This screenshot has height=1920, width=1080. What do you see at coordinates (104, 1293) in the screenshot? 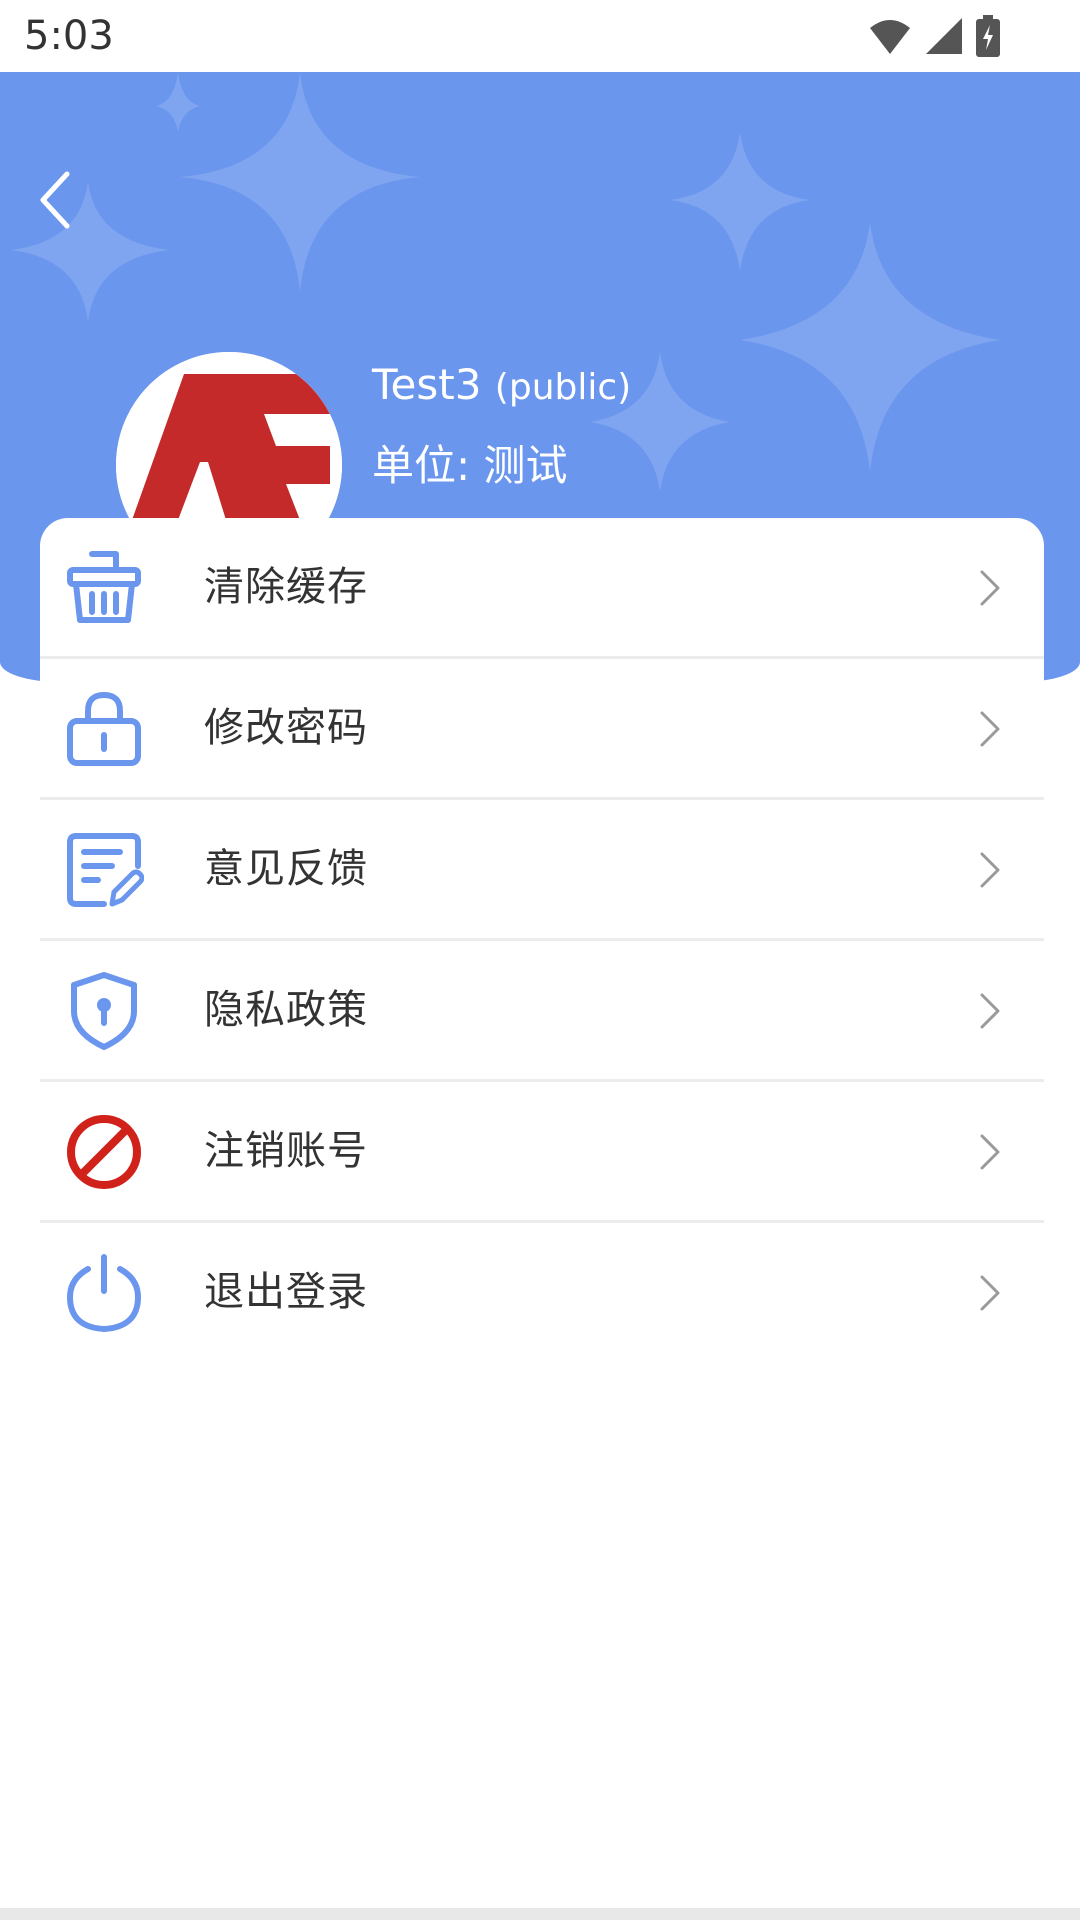
I see `power-icon` at bounding box center [104, 1293].